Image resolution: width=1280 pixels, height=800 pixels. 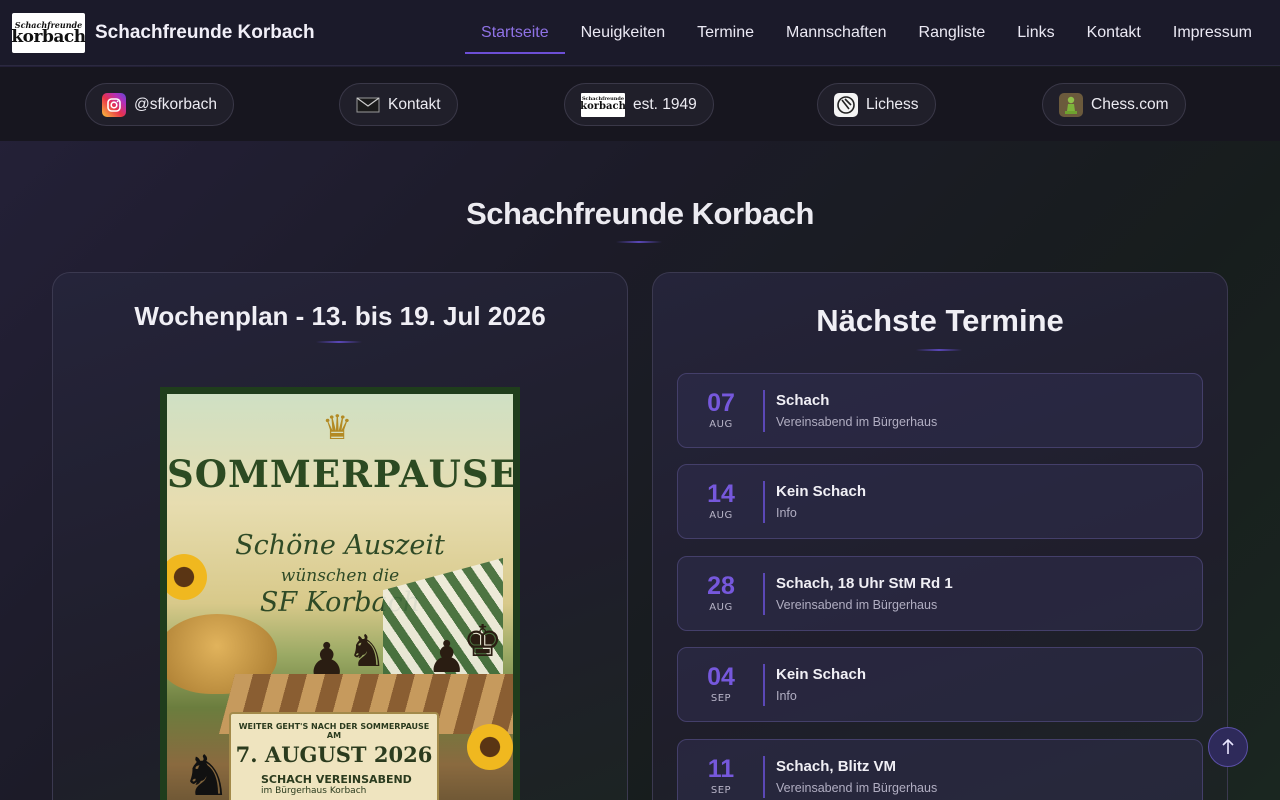 What do you see at coordinates (725, 33) in the screenshot?
I see `nav-item-termine: Termine` at bounding box center [725, 33].